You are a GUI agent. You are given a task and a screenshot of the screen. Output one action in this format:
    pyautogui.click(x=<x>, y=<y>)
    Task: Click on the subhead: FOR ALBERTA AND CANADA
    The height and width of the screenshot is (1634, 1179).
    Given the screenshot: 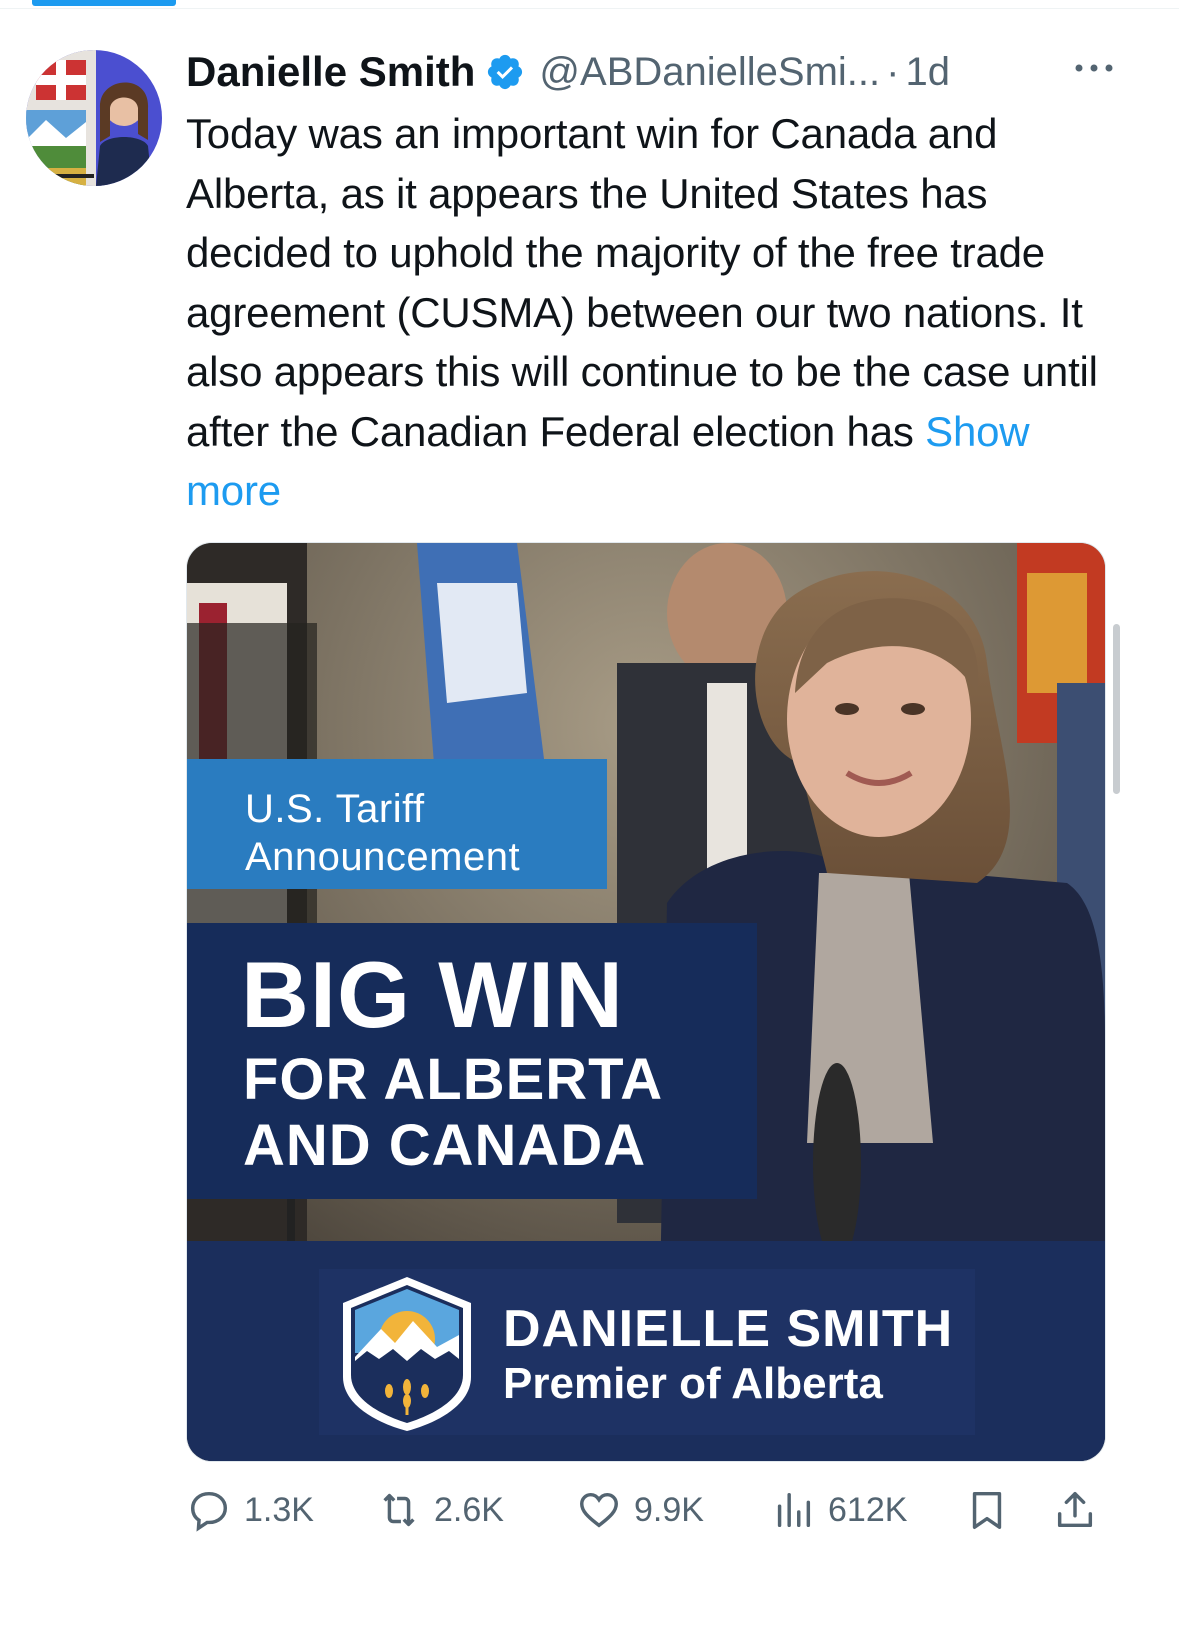 What is the action you would take?
    pyautogui.click(x=453, y=1113)
    